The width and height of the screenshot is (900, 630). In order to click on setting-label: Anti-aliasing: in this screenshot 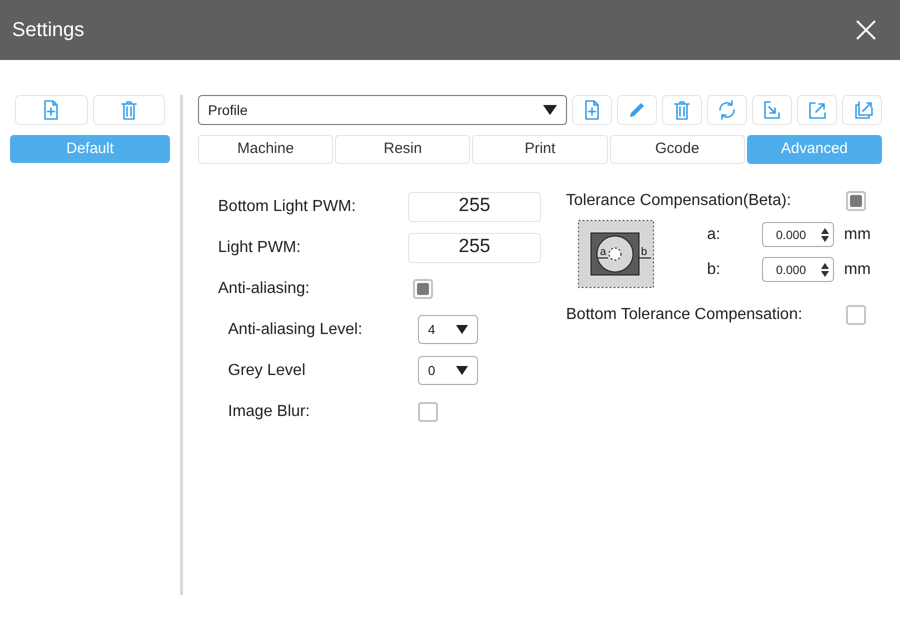, I will do `click(264, 288)`.